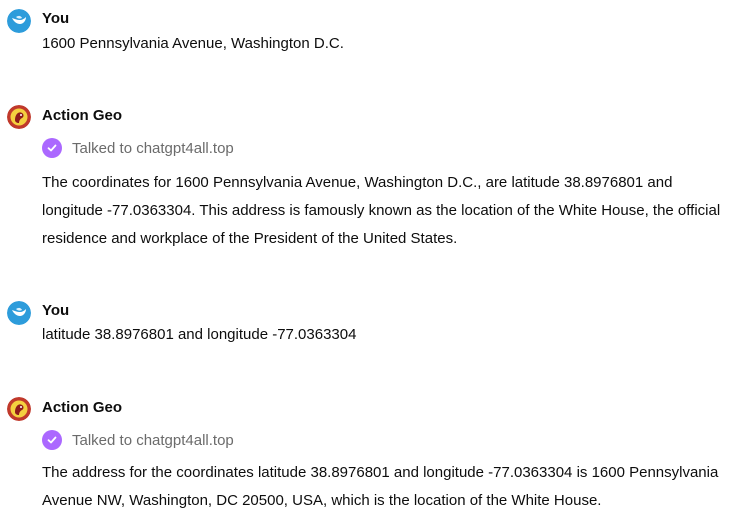 The width and height of the screenshot is (740, 520). What do you see at coordinates (82, 407) in the screenshot?
I see `message-author: Action Geo` at bounding box center [82, 407].